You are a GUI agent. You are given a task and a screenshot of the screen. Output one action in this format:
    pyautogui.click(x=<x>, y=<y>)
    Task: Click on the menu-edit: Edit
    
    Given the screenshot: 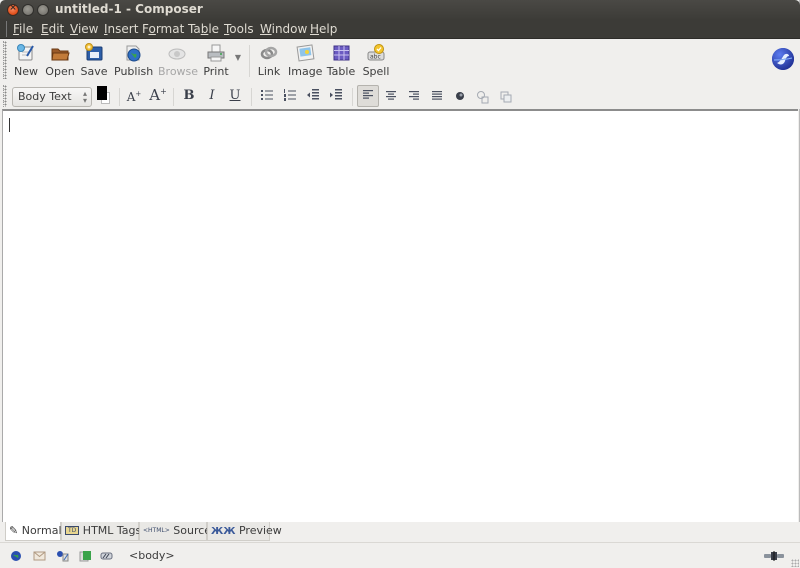 What is the action you would take?
    pyautogui.click(x=52, y=29)
    